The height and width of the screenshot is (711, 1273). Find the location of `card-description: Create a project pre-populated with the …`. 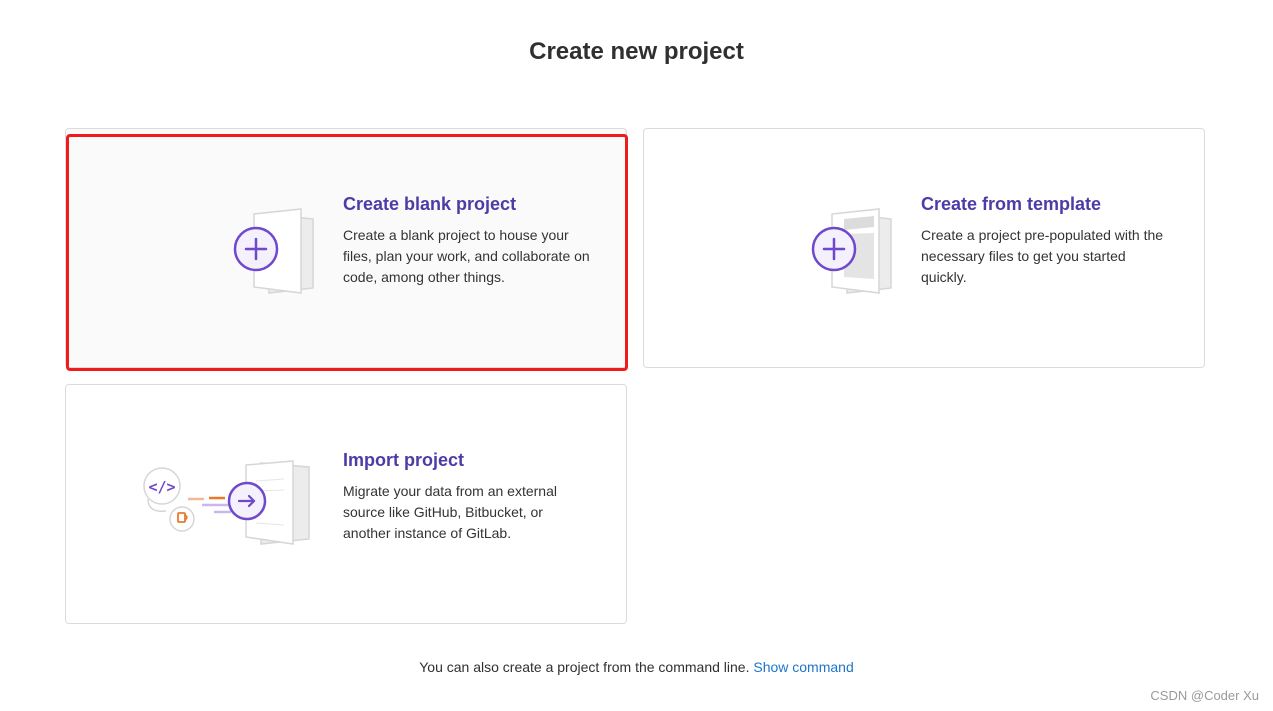

card-description: Create a project pre-populated with the … is located at coordinates (1042, 256).